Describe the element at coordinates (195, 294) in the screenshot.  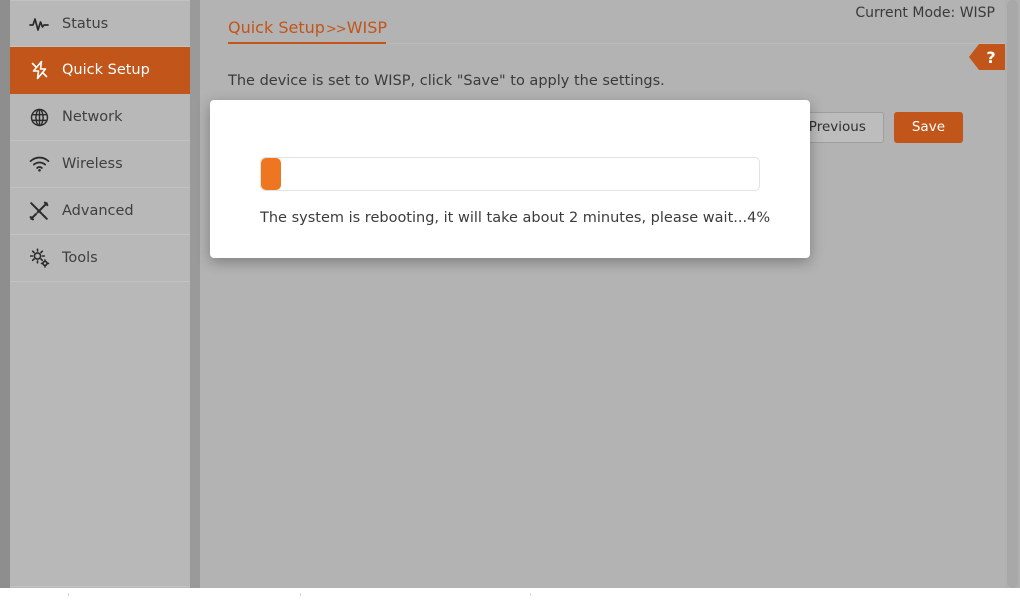
I see `sidebar-content-divider` at that location.